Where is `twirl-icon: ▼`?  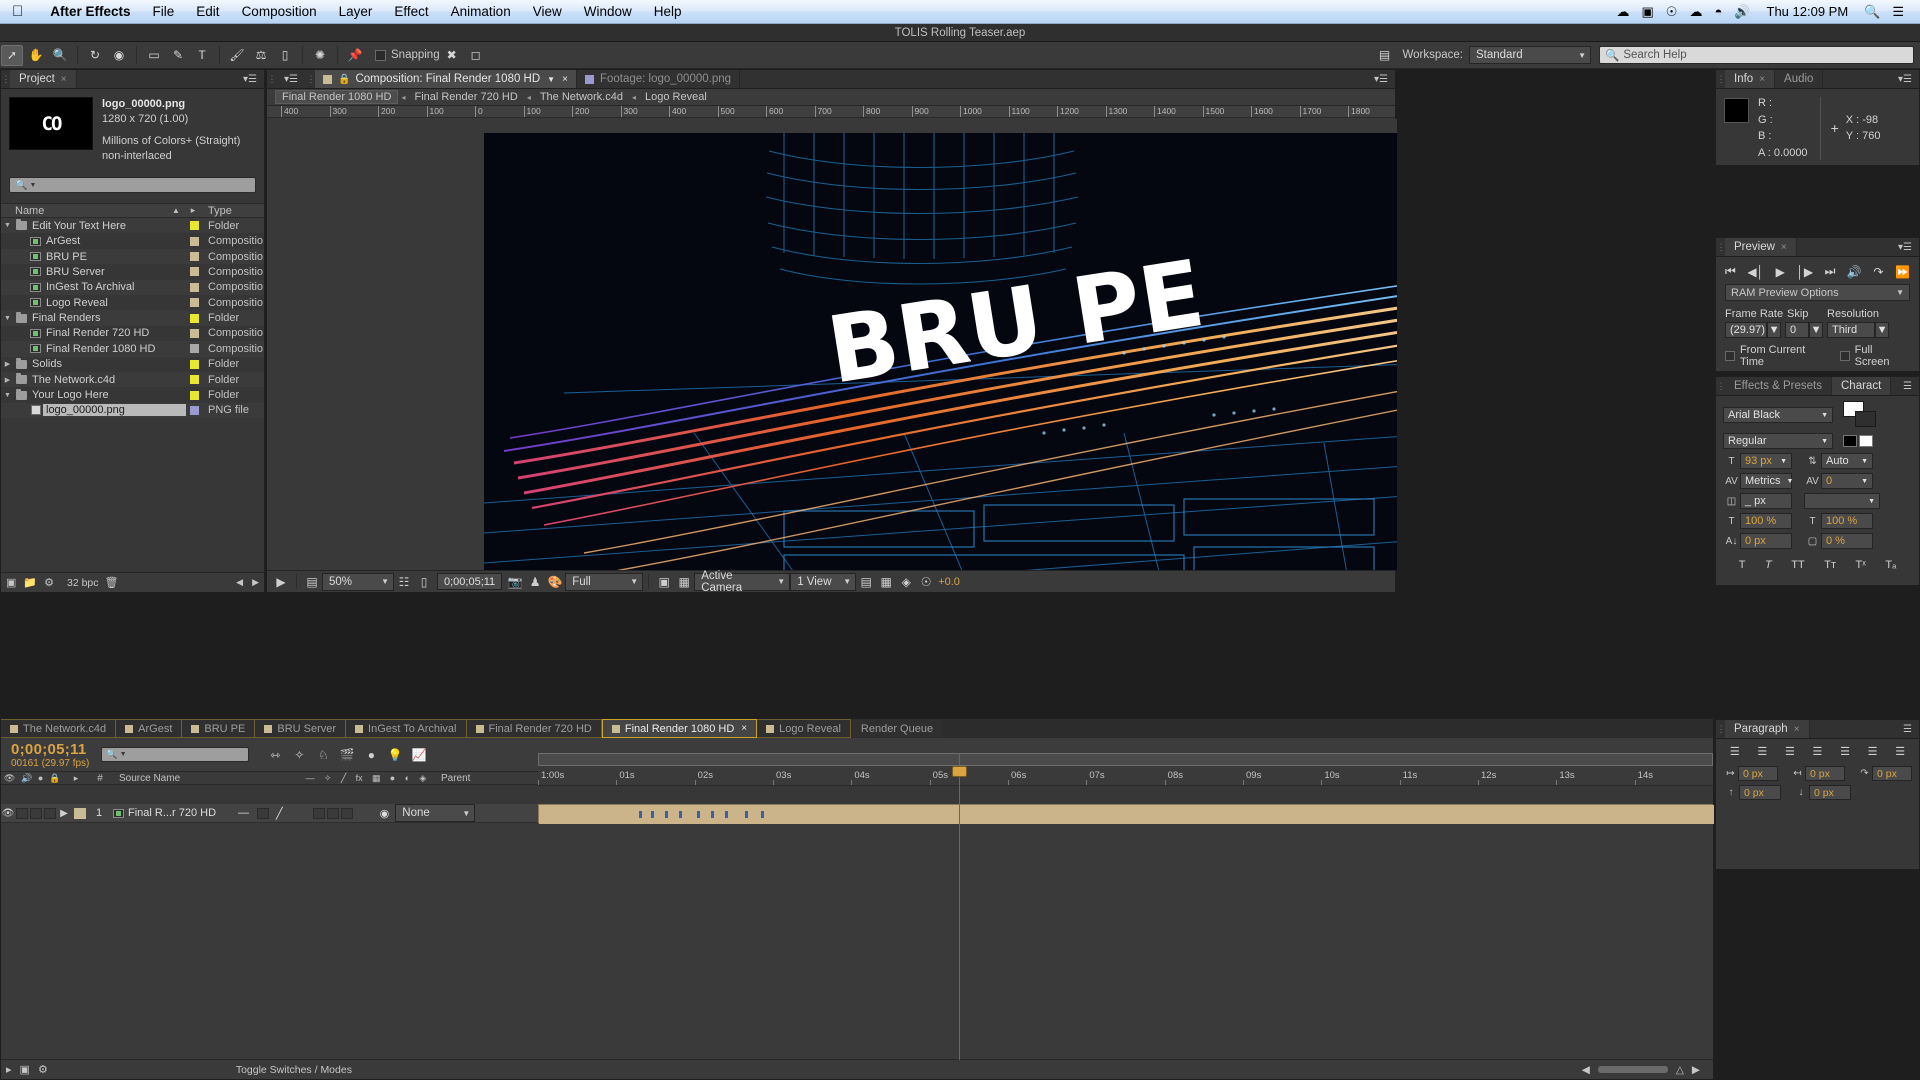
twirl-icon: ▼ is located at coordinates (7, 318).